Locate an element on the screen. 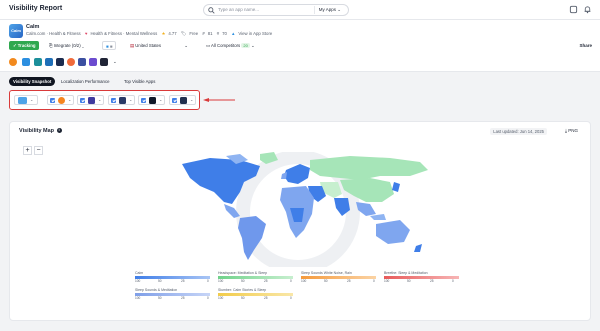 This screenshot has height=331, width=600. purple-app-icon is located at coordinates (93, 62).